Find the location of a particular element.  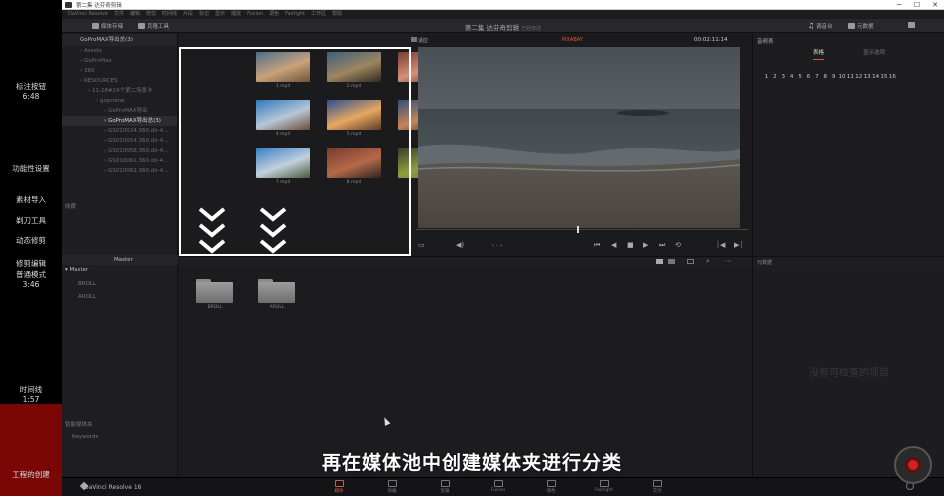

menu-item: Fusion is located at coordinates (255, 14).